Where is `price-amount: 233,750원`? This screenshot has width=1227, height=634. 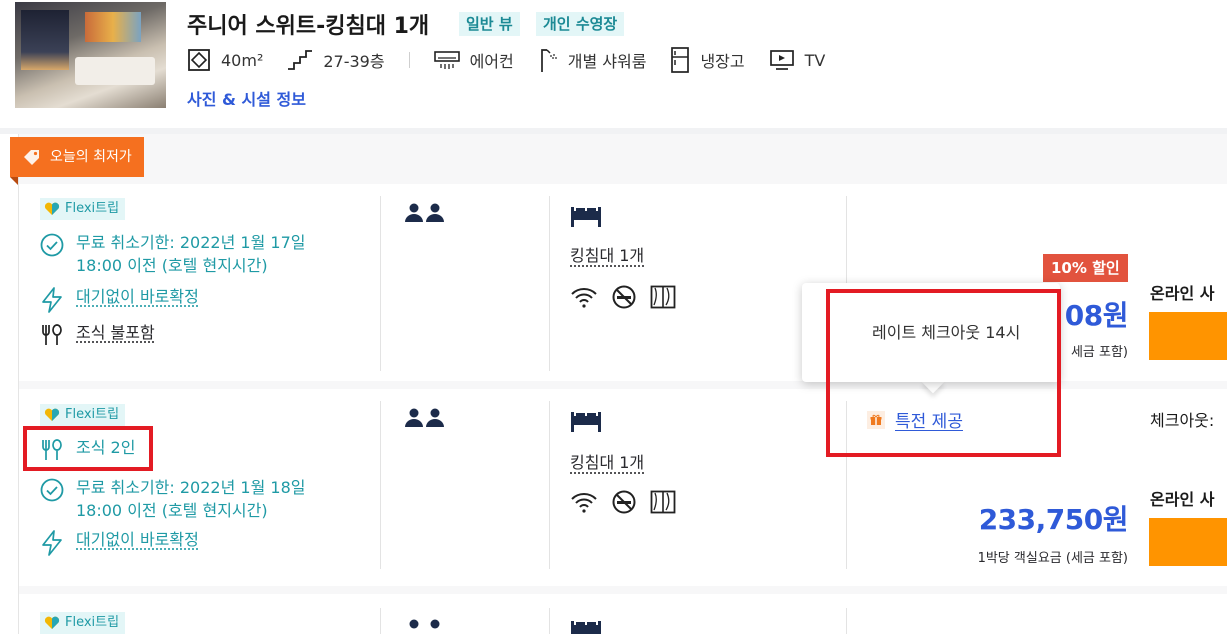
price-amount: 233,750원 is located at coordinates (1053, 519).